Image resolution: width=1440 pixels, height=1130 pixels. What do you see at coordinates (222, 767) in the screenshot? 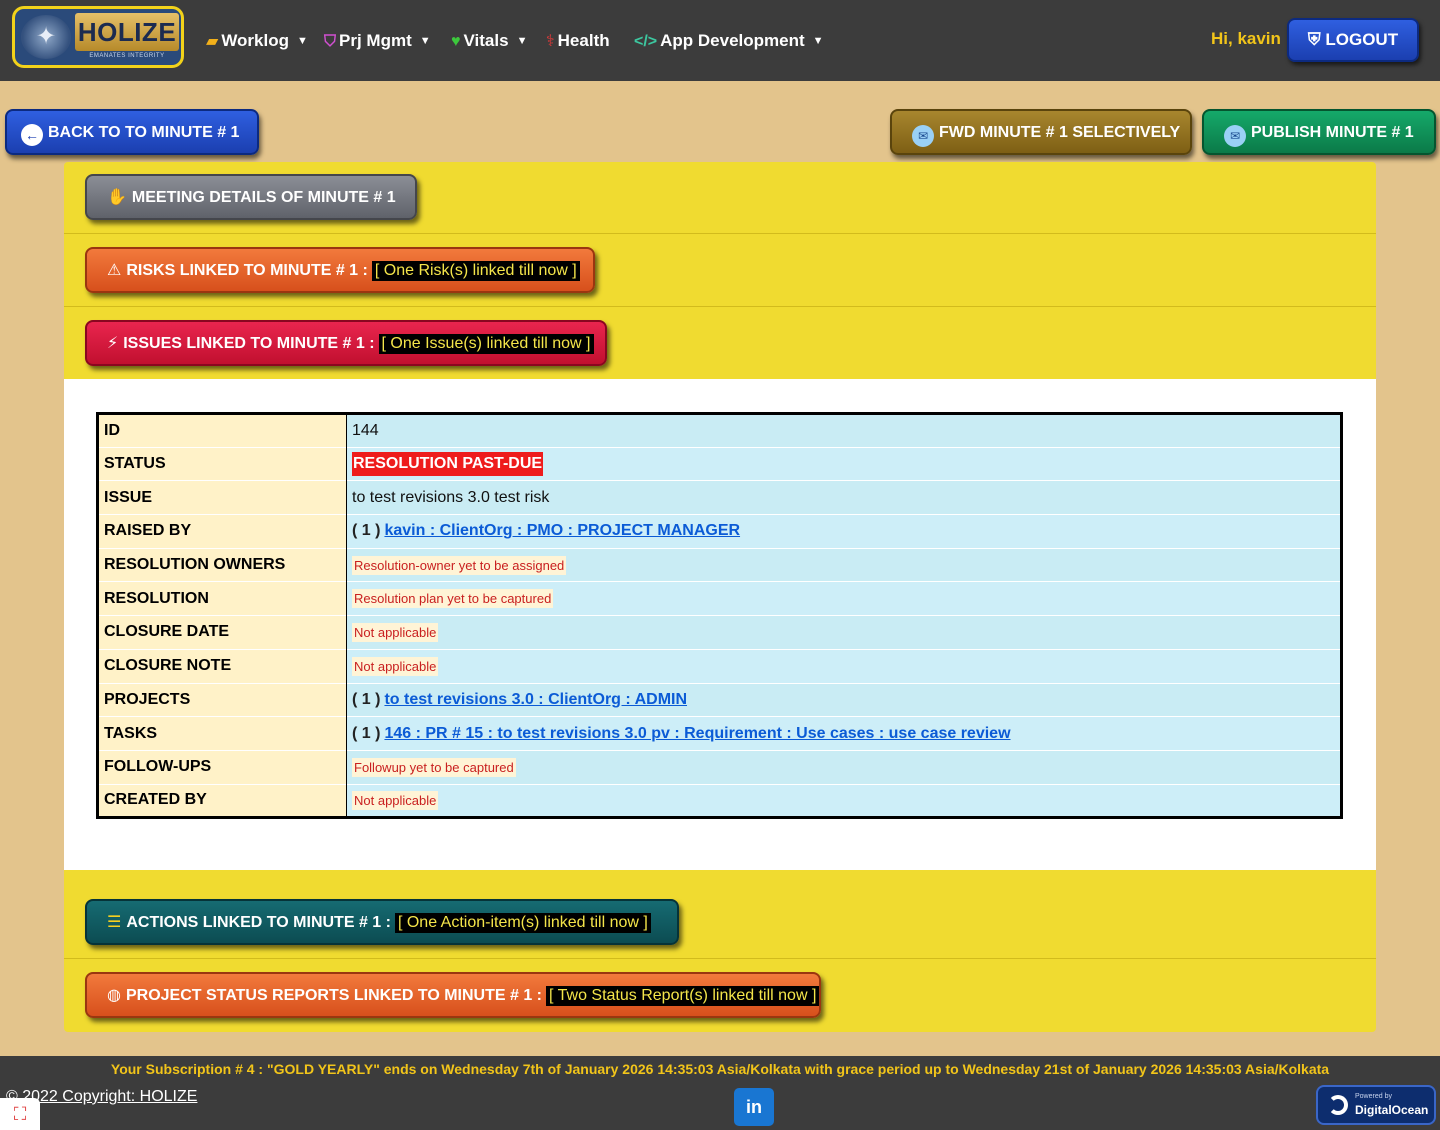
I see `followups-key: FOLLOW-UPS` at bounding box center [222, 767].